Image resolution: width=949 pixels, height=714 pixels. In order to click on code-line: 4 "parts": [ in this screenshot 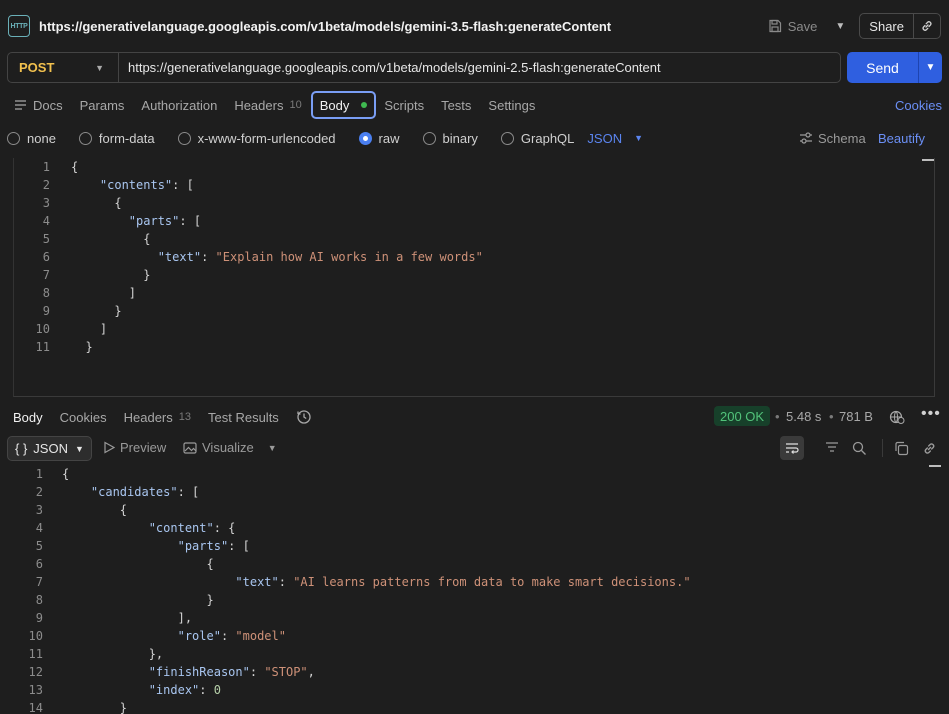, I will do `click(474, 221)`.